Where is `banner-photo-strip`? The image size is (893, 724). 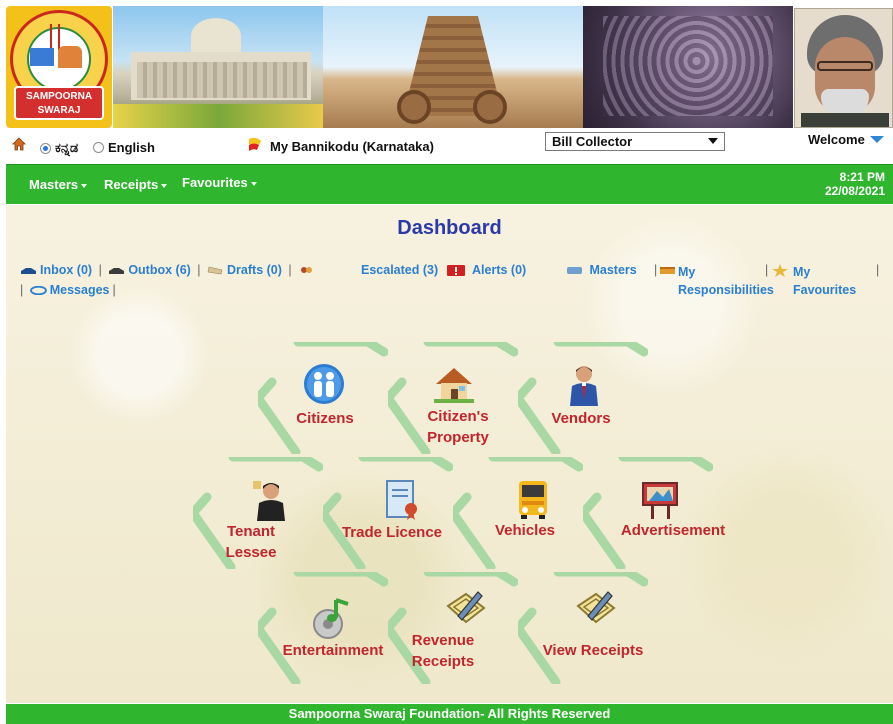 banner-photo-strip is located at coordinates (453, 67).